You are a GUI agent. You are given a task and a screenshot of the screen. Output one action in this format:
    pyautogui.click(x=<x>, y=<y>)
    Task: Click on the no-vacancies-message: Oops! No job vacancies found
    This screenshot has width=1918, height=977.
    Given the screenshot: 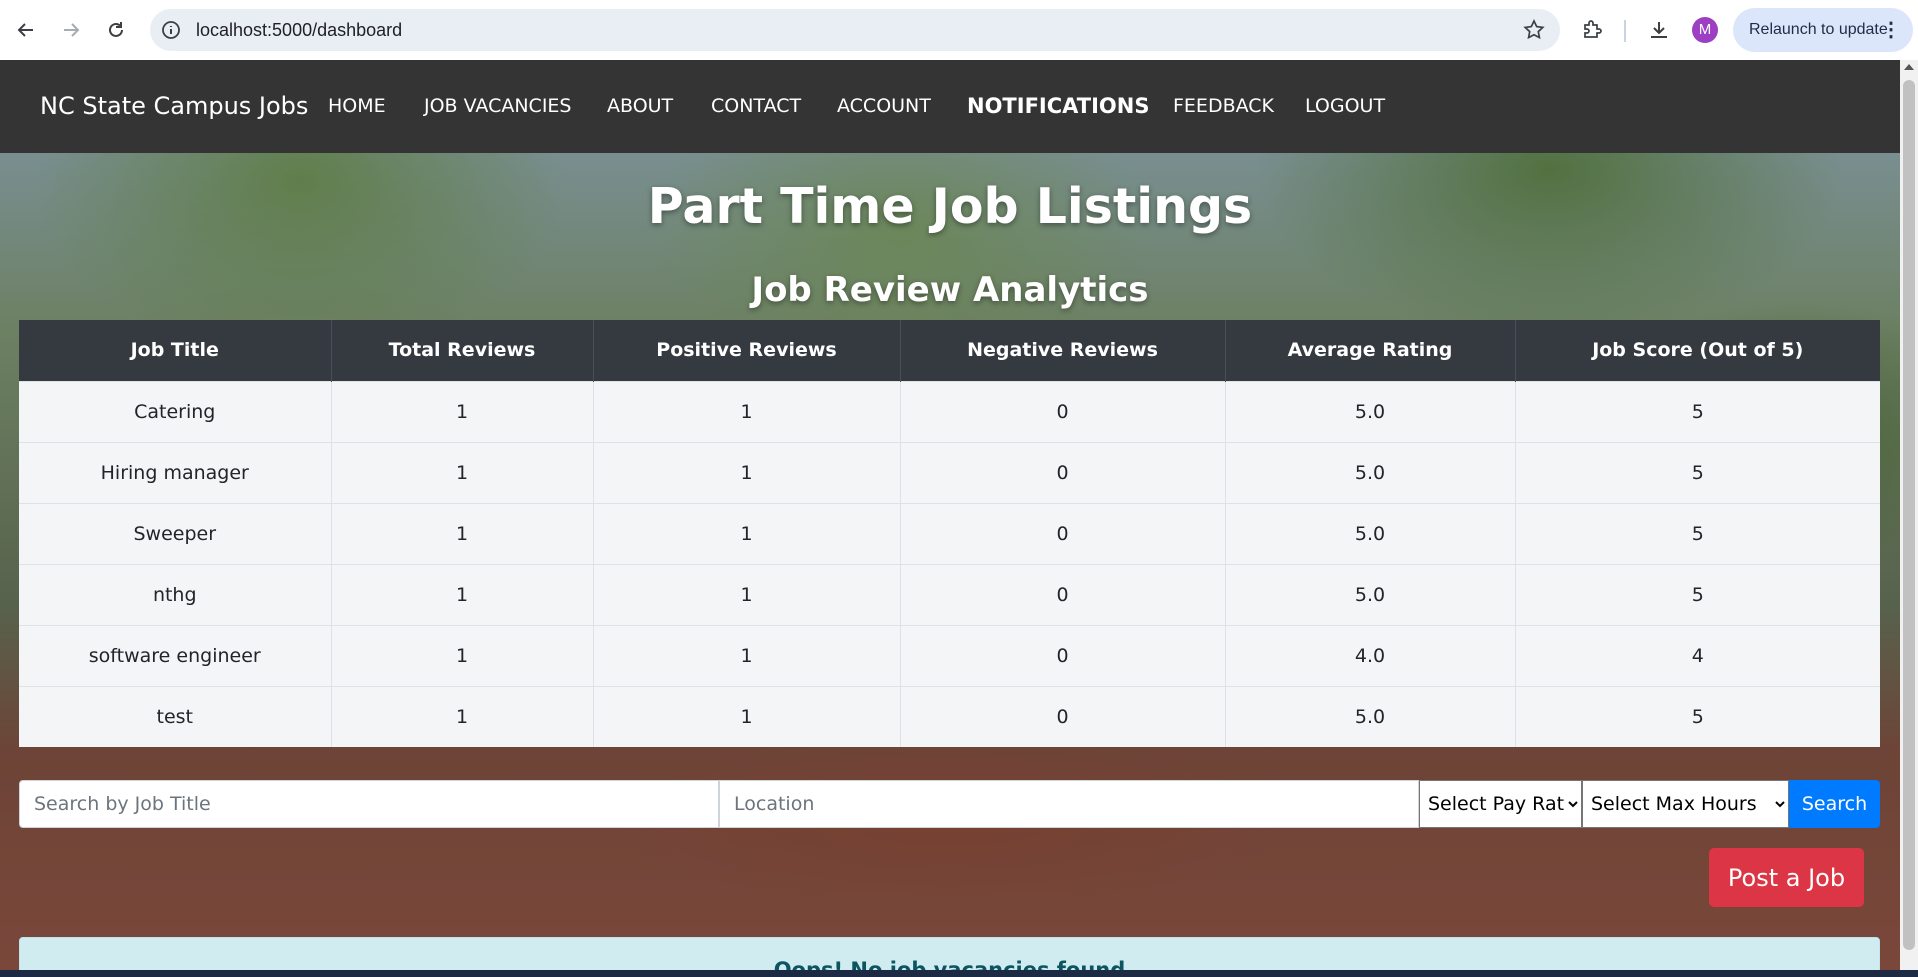 What is the action you would take?
    pyautogui.click(x=949, y=964)
    